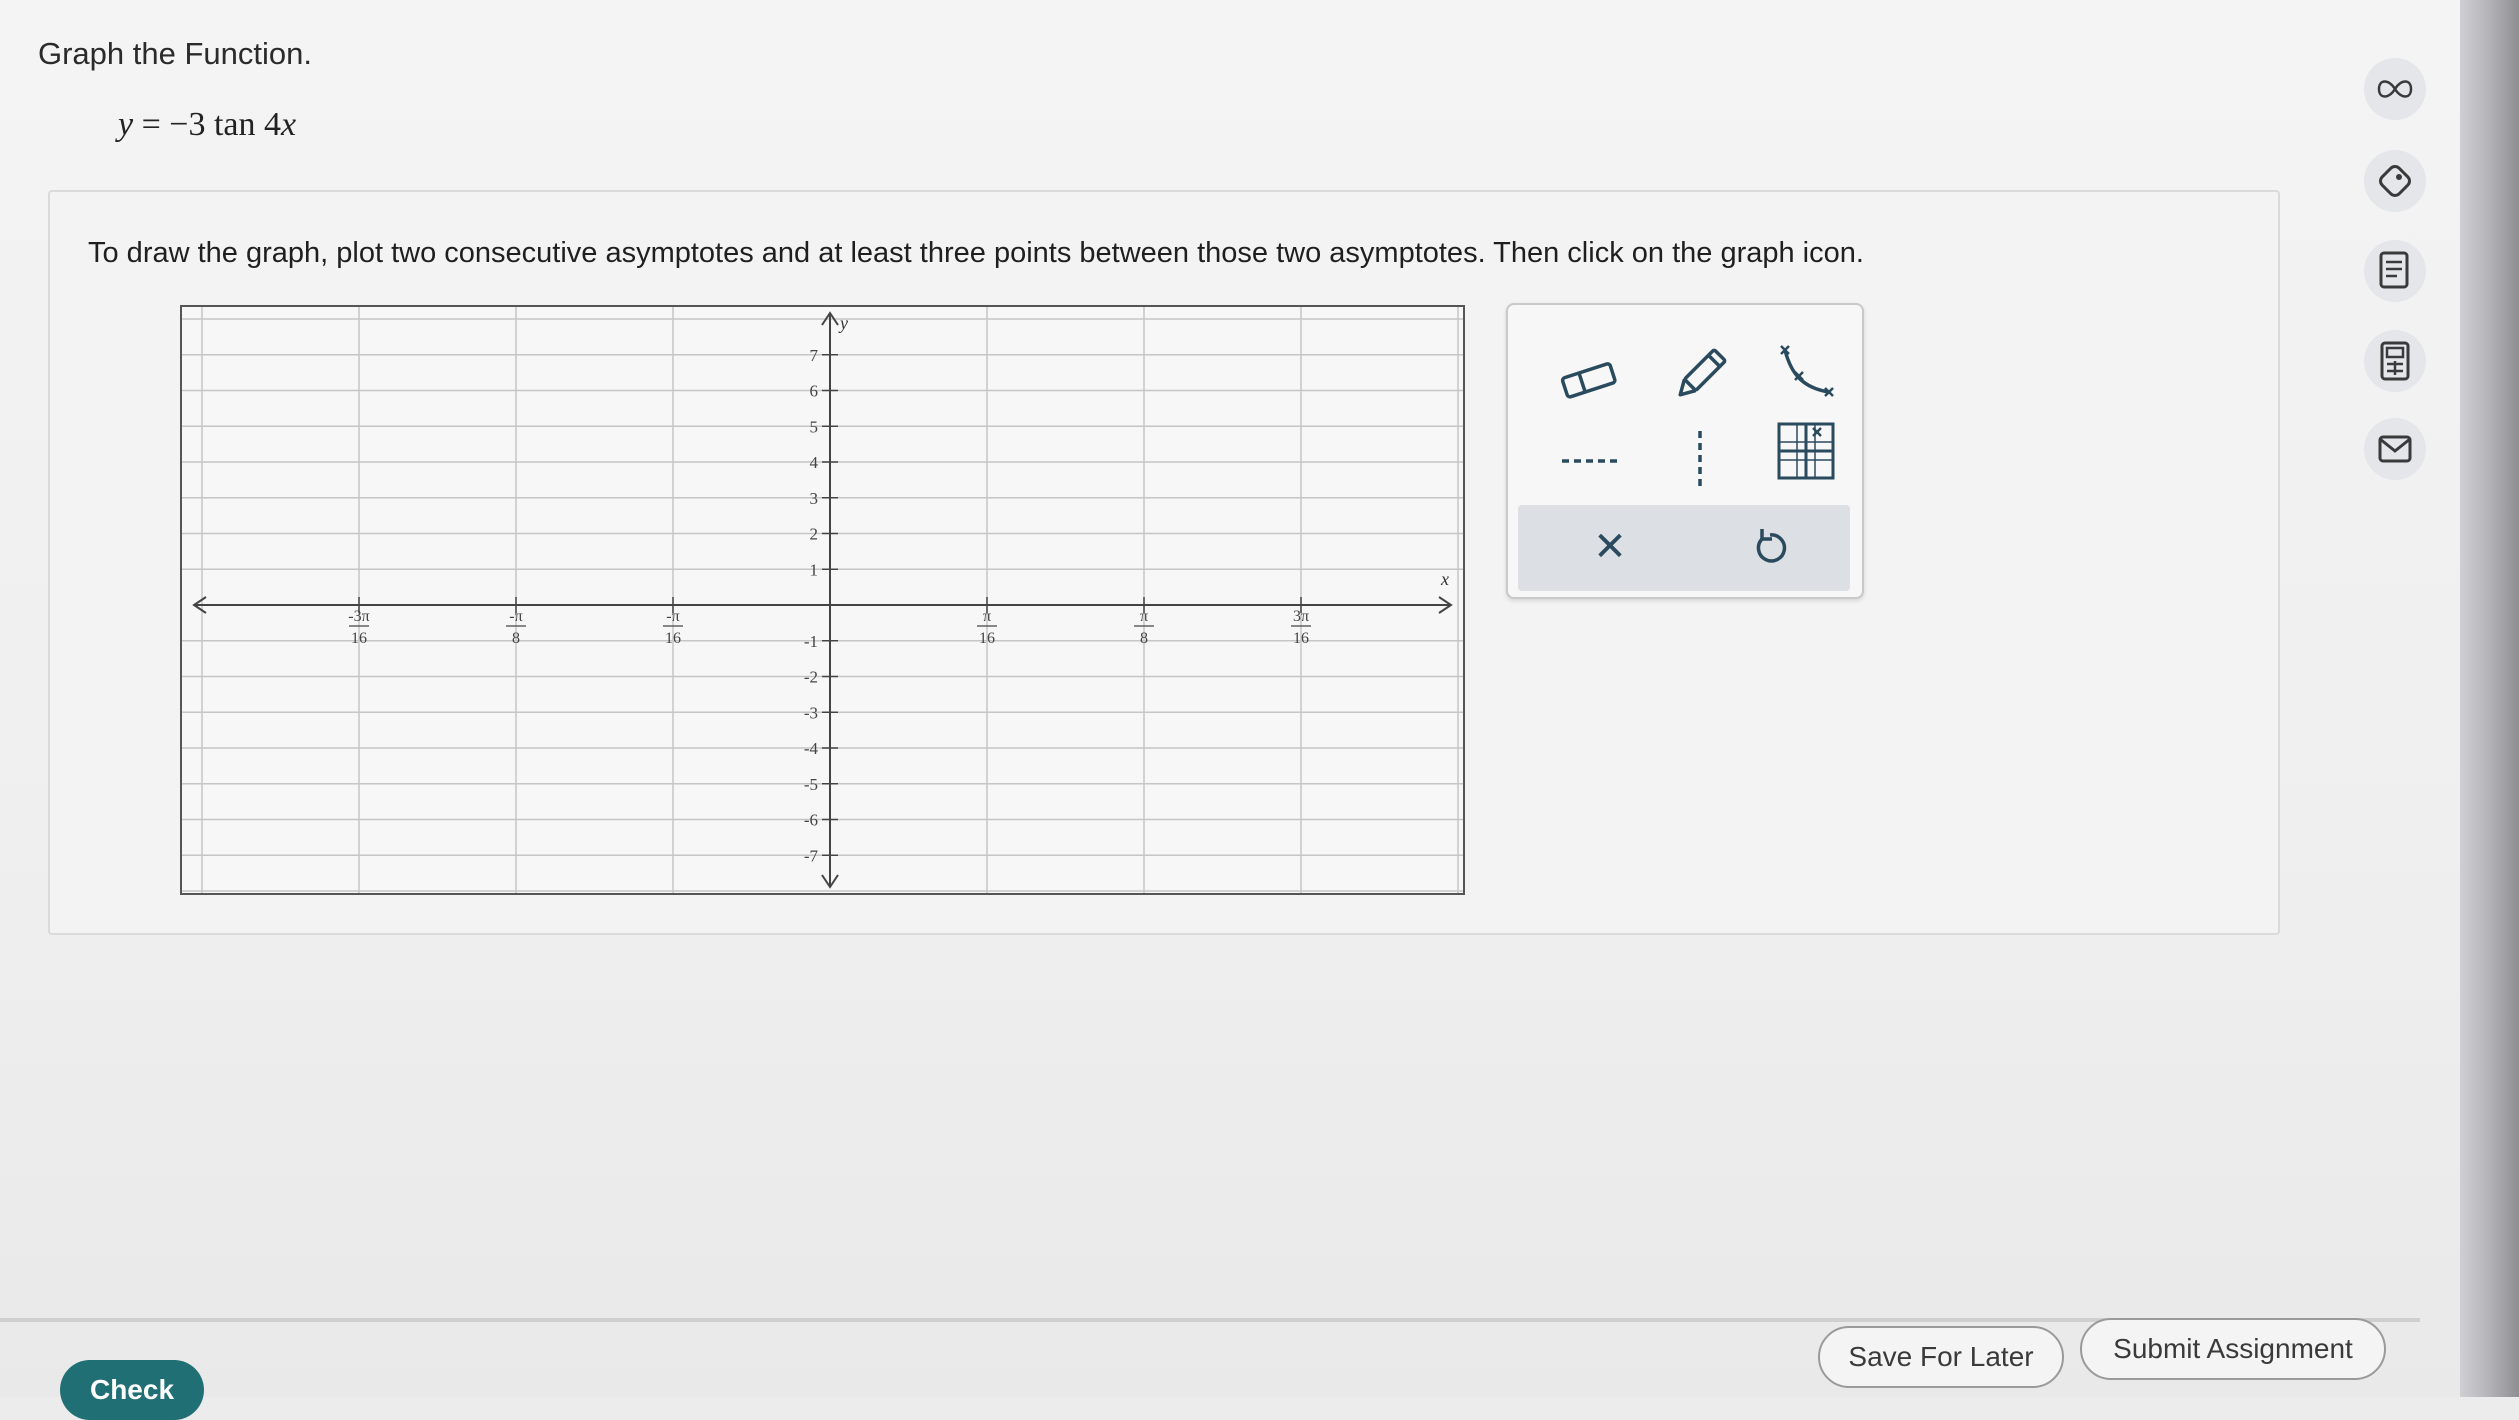  What do you see at coordinates (814, 355) in the screenshot?
I see `y-tick-label: 7` at bounding box center [814, 355].